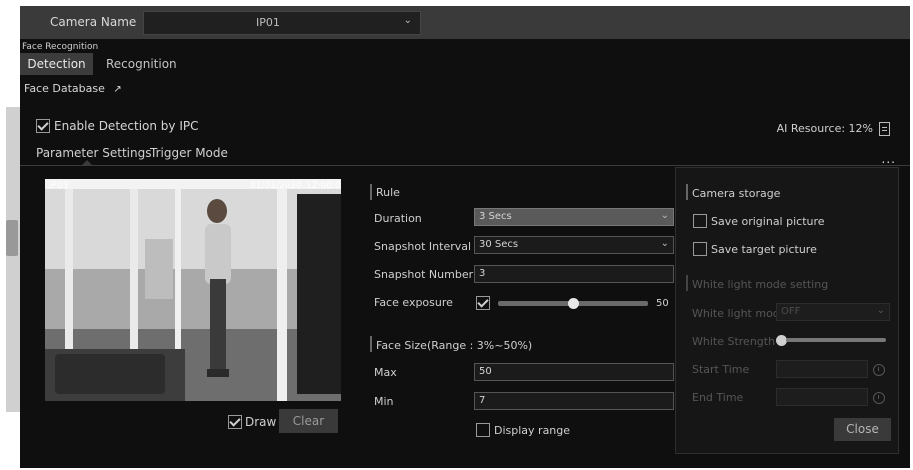 This screenshot has height=470, width=913. I want to click on snapshot-interval-value: 30 Secs, so click(499, 244).